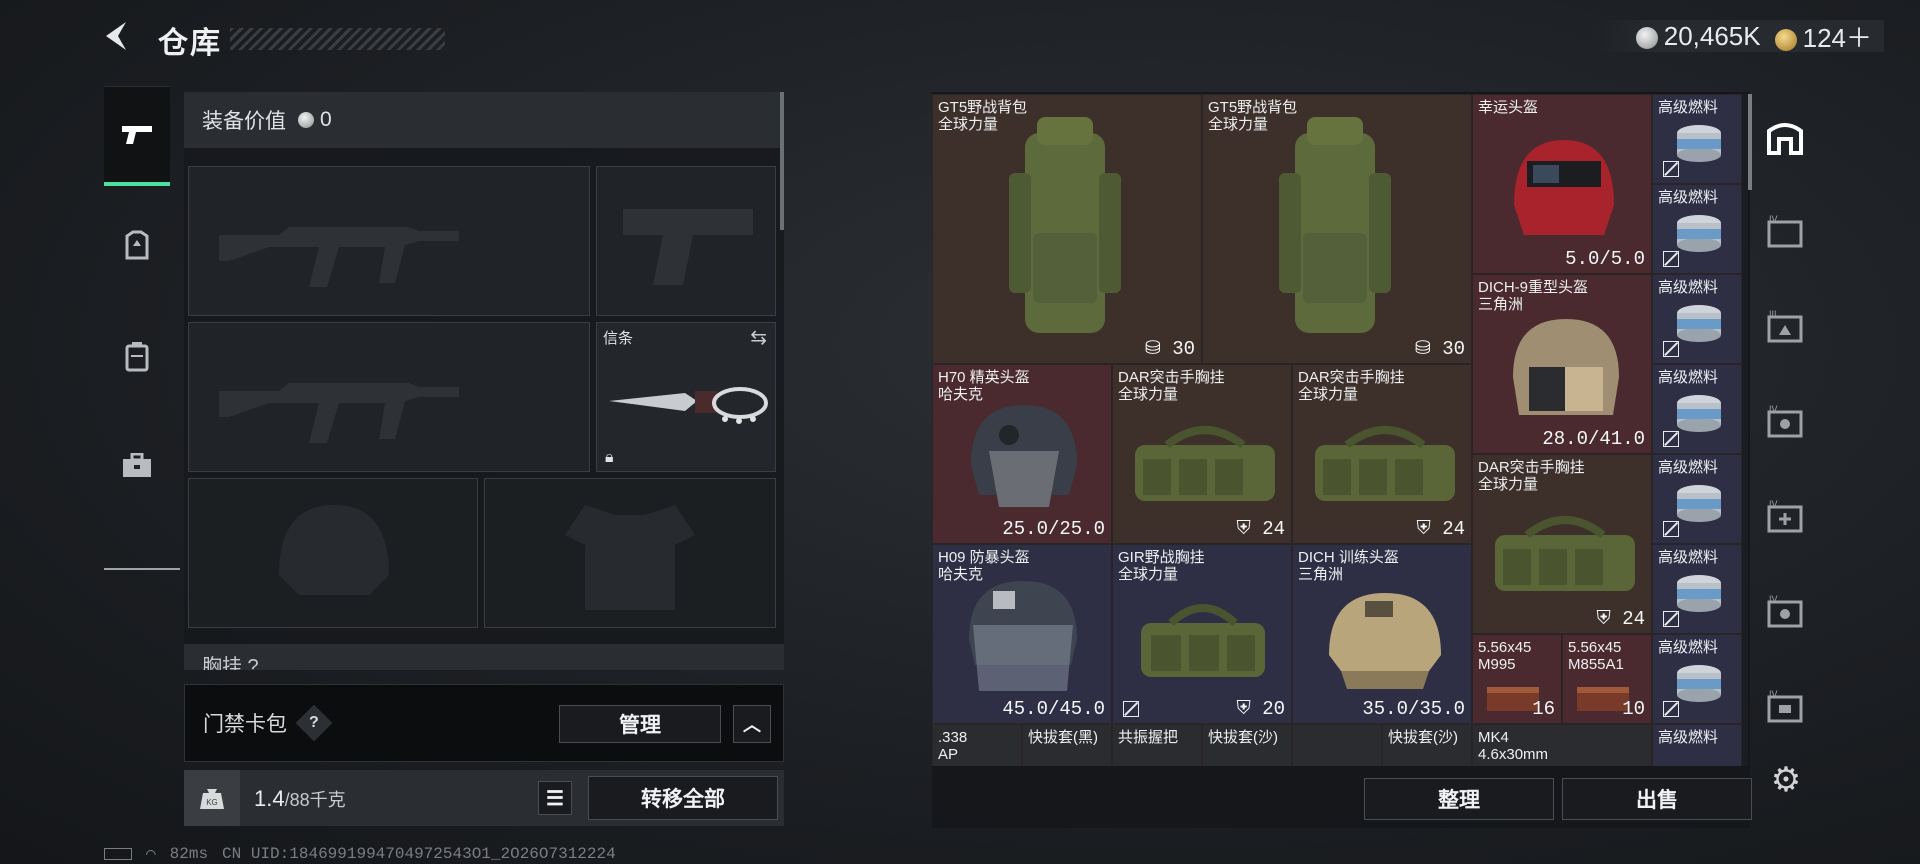  Describe the element at coordinates (137, 466) in the screenshot. I see `tab-case` at that location.